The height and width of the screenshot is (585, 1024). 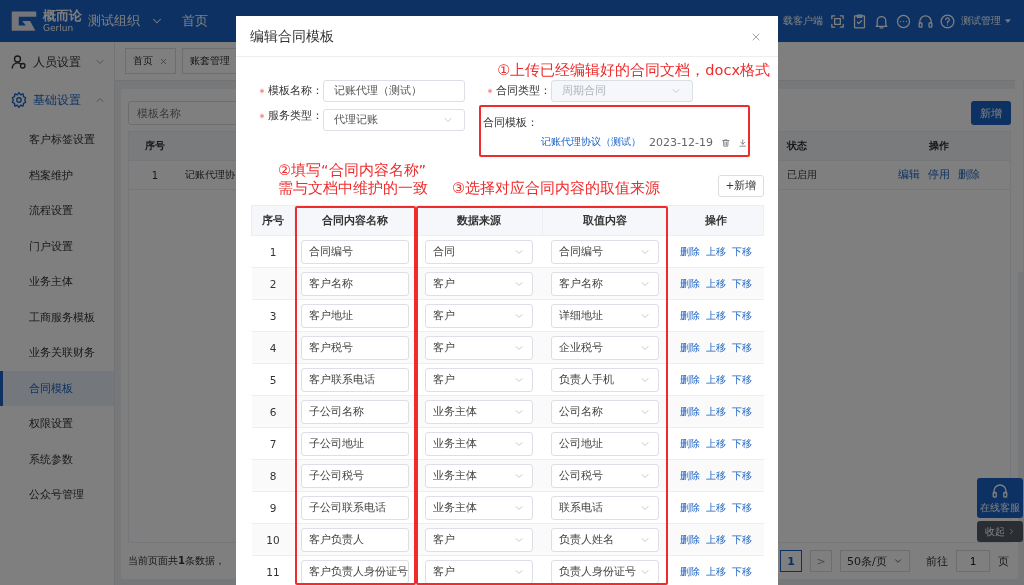 I want to click on select-field: 详细地址, so click(x=605, y=315).